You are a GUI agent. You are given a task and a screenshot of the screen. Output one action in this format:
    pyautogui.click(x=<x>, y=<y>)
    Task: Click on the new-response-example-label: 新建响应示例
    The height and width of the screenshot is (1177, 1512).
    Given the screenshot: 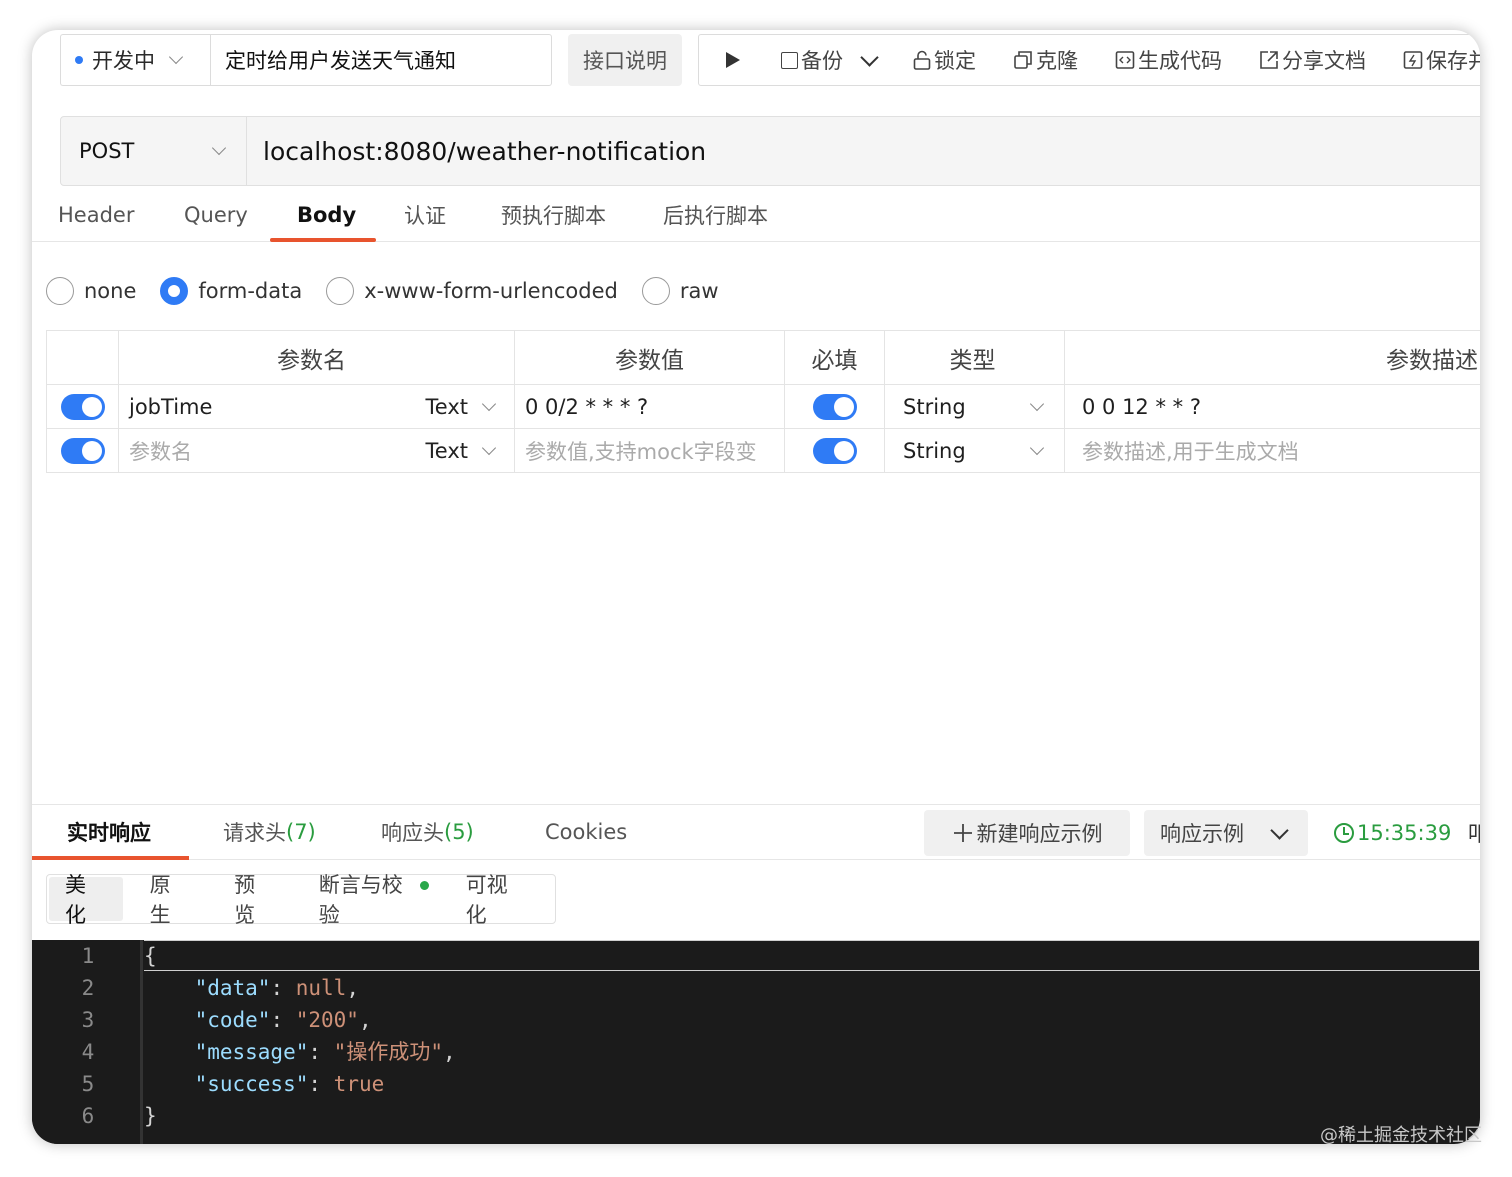 What is the action you would take?
    pyautogui.click(x=1039, y=834)
    